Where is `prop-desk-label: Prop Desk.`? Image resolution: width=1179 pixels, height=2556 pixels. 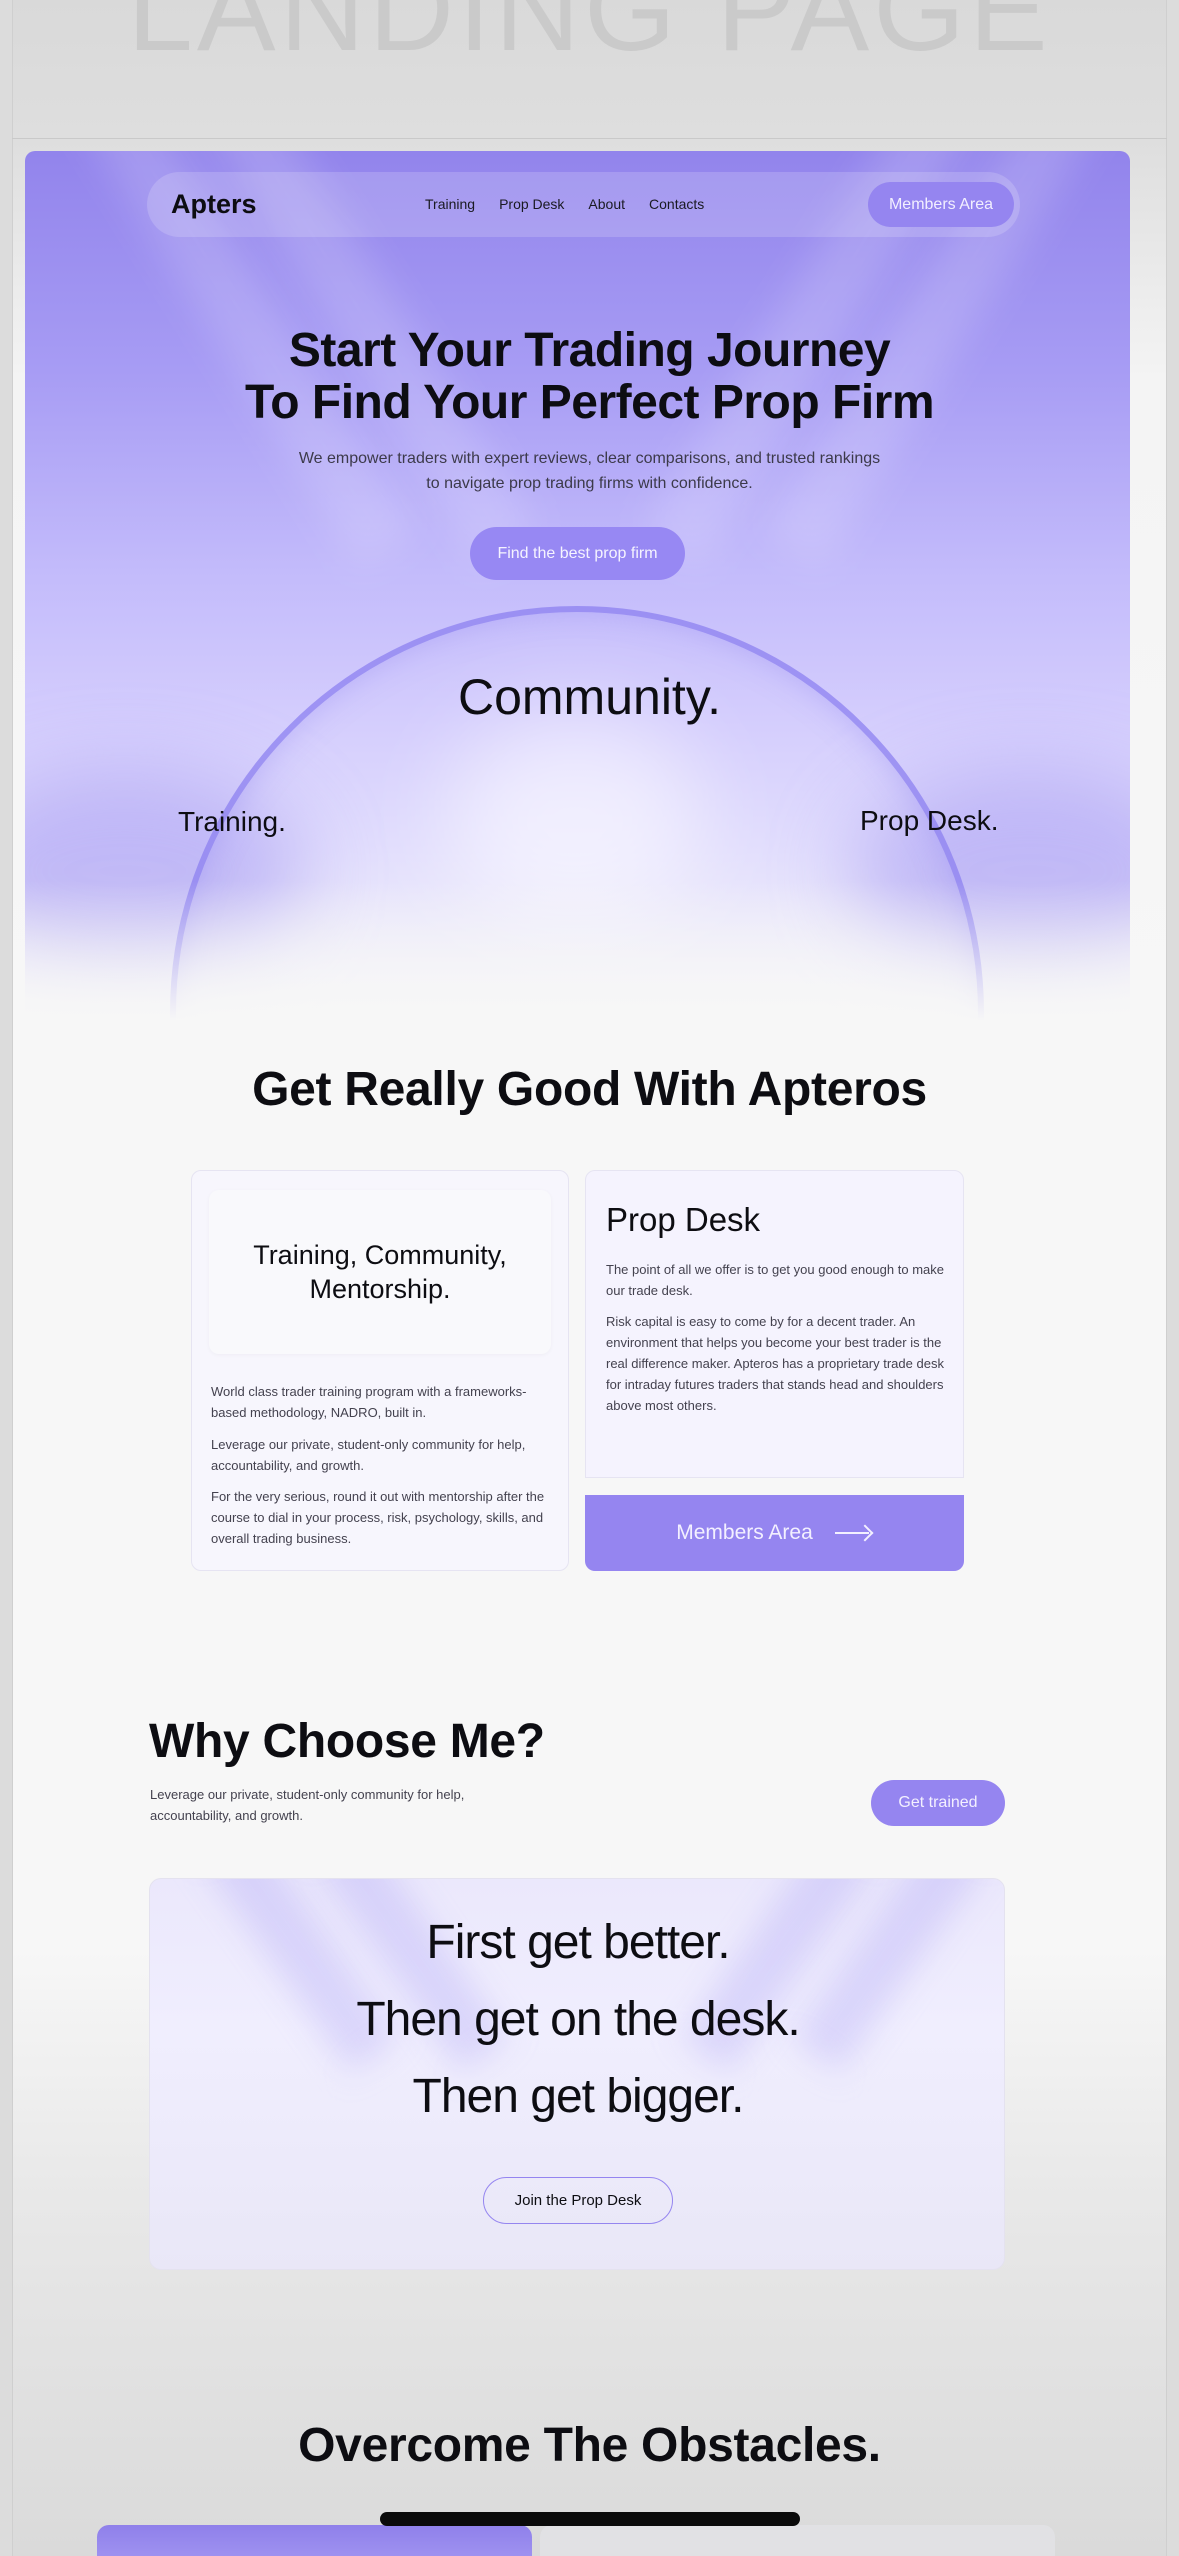 prop-desk-label: Prop Desk. is located at coordinates (929, 820).